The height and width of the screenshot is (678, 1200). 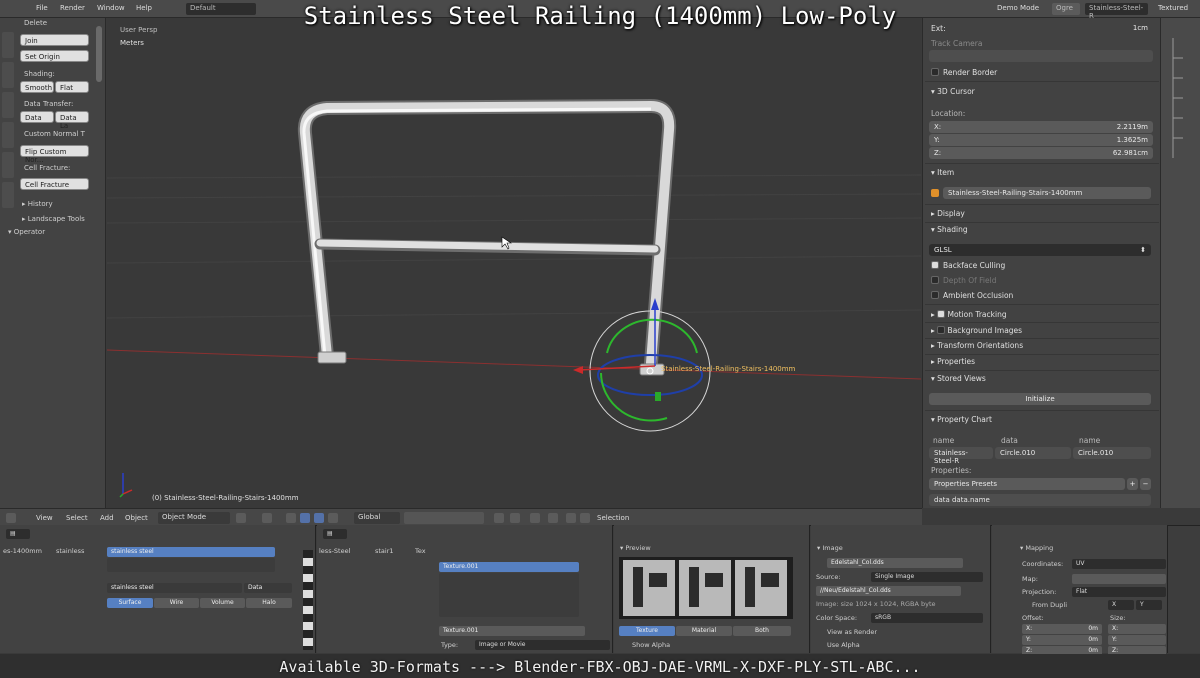 What do you see at coordinates (191, 565) in the screenshot?
I see `material-slot-list` at bounding box center [191, 565].